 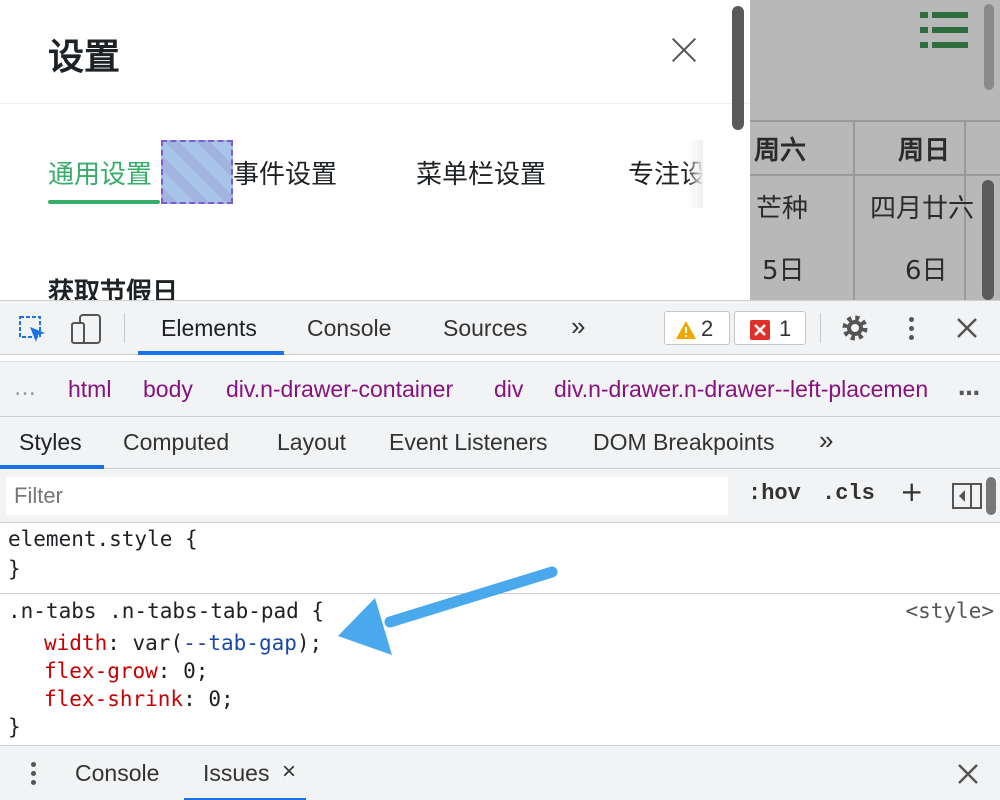 What do you see at coordinates (183, 643) in the screenshot?
I see `width-declaration: width: var(--tab-gap);` at bounding box center [183, 643].